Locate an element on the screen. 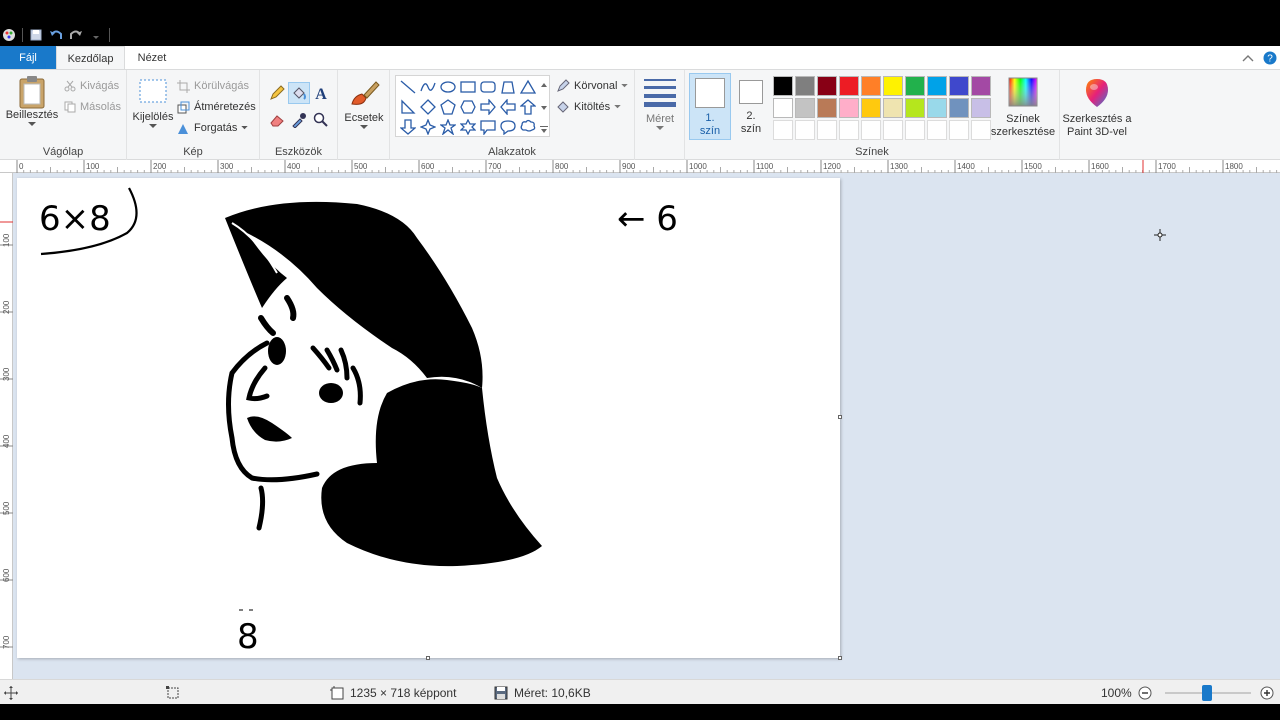 This screenshot has width=1280, height=720. resize-button: Átméretezés is located at coordinates (216, 107).